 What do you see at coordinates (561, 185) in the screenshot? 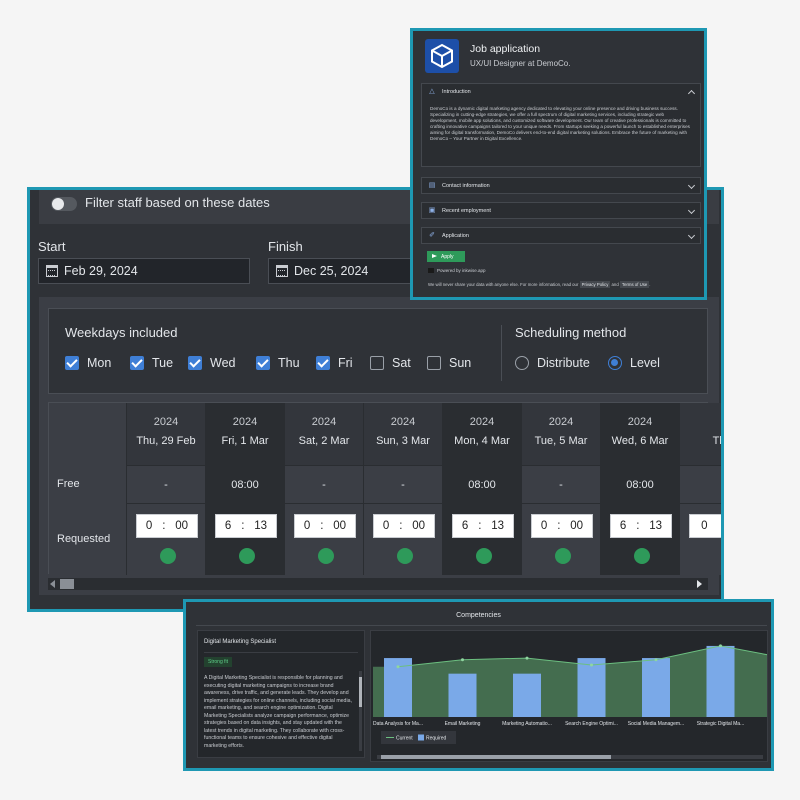
I see `accordion-contact-information: ▤ Contact information` at bounding box center [561, 185].